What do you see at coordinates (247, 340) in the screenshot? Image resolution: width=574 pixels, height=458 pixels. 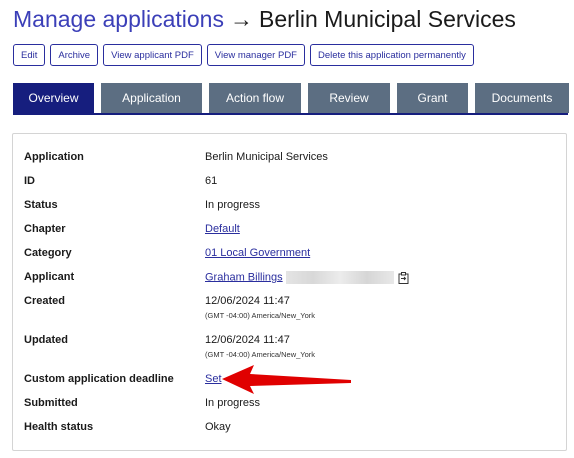 I see `updated-datetime: 12/06/2024 11:47` at bounding box center [247, 340].